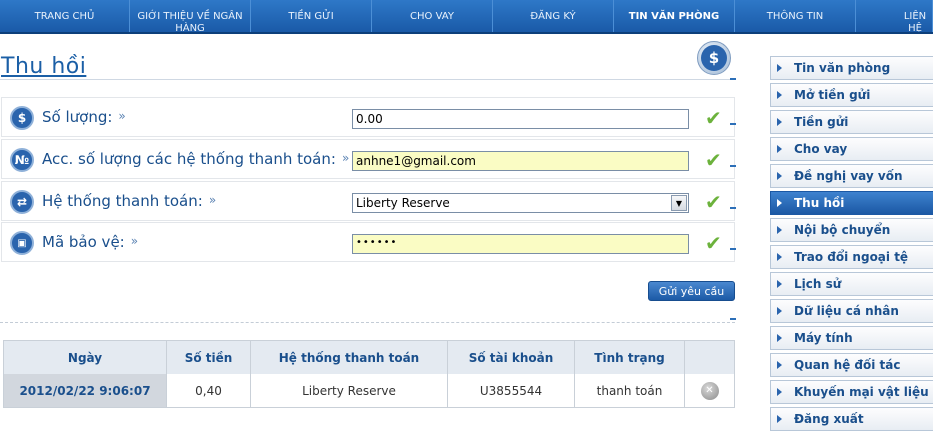 Image resolution: width=933 pixels, height=436 pixels. What do you see at coordinates (851, 176) in the screenshot?
I see `sidebar-item-loan-request: Đề nghị vay vốn` at bounding box center [851, 176].